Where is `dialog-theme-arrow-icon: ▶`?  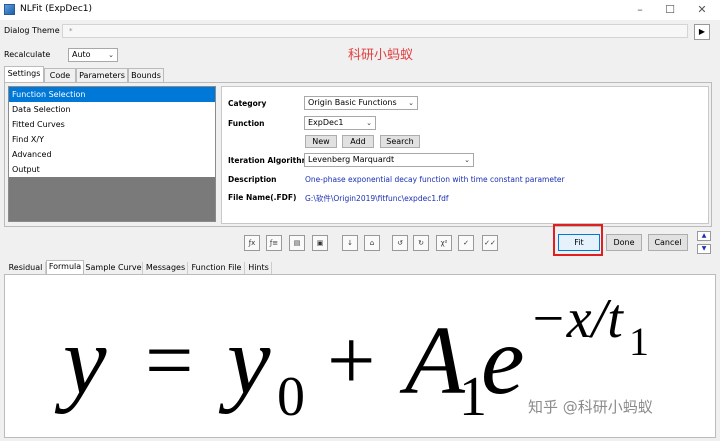 dialog-theme-arrow-icon: ▶ is located at coordinates (702, 32).